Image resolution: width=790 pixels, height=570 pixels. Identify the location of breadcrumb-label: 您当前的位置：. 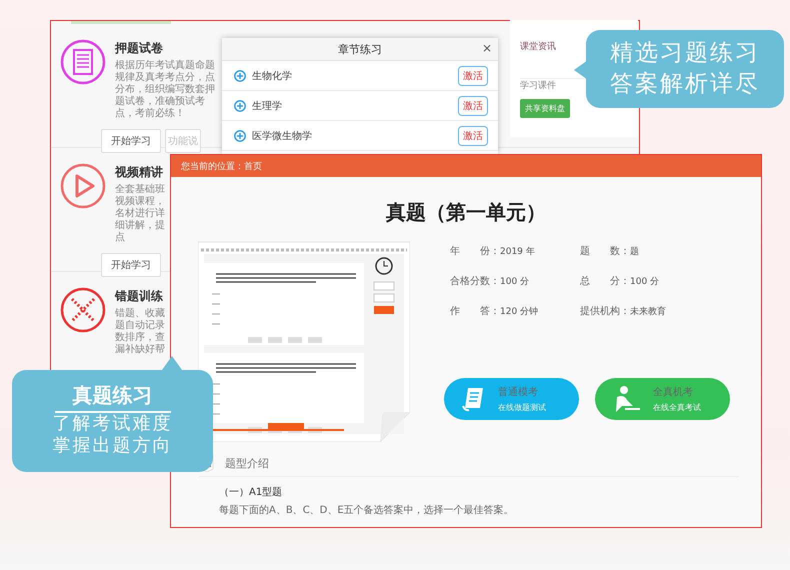
(212, 166).